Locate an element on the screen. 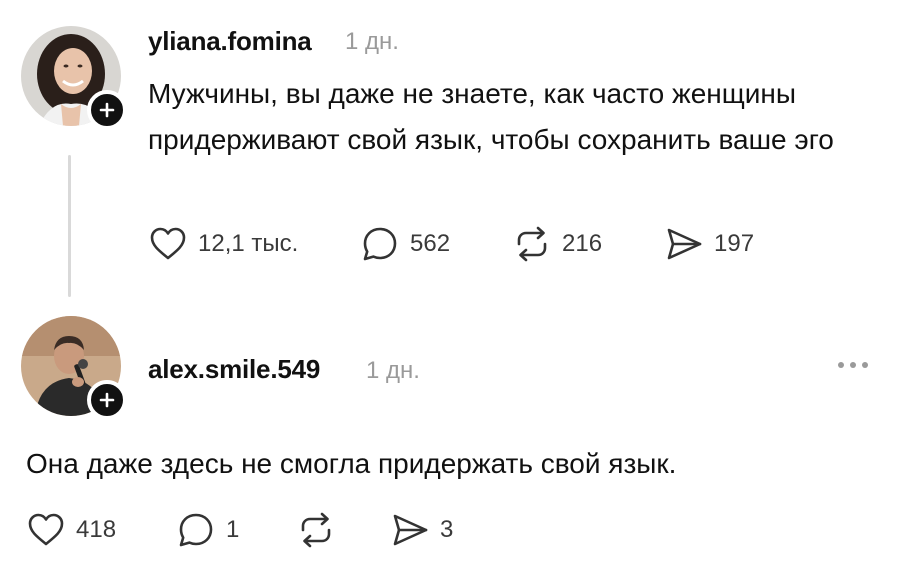  comment-count: 562 is located at coordinates (430, 243).